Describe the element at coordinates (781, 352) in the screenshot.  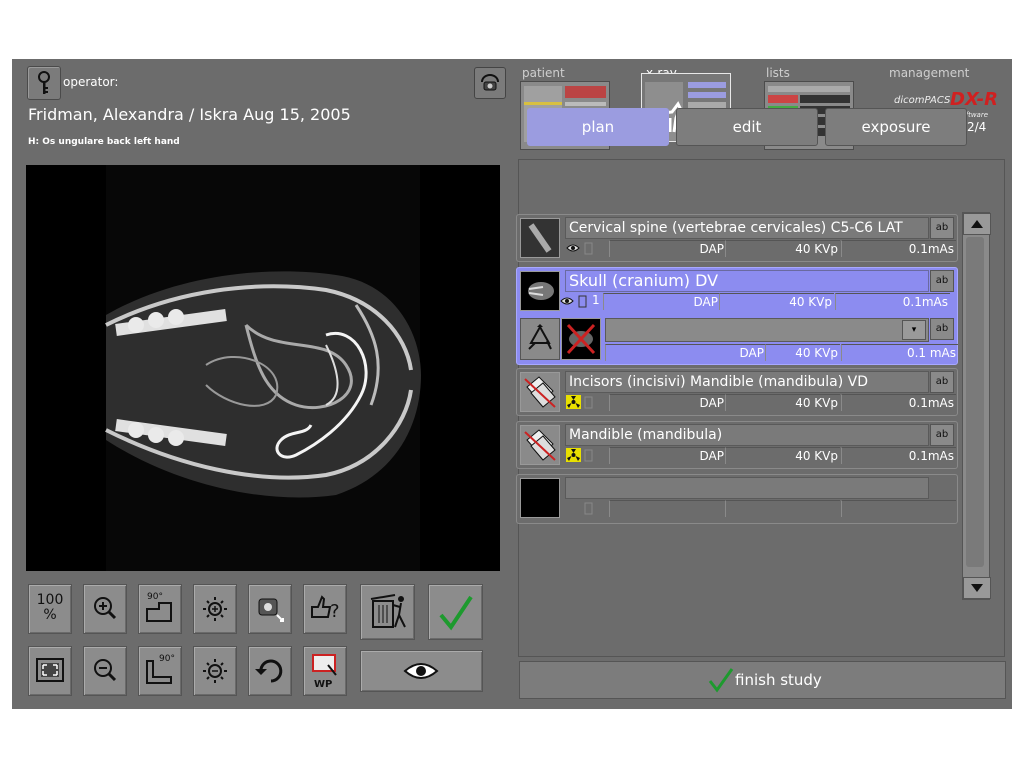
I see `exposure-params: DAP 40 KVp 0.1 mAs` at that location.